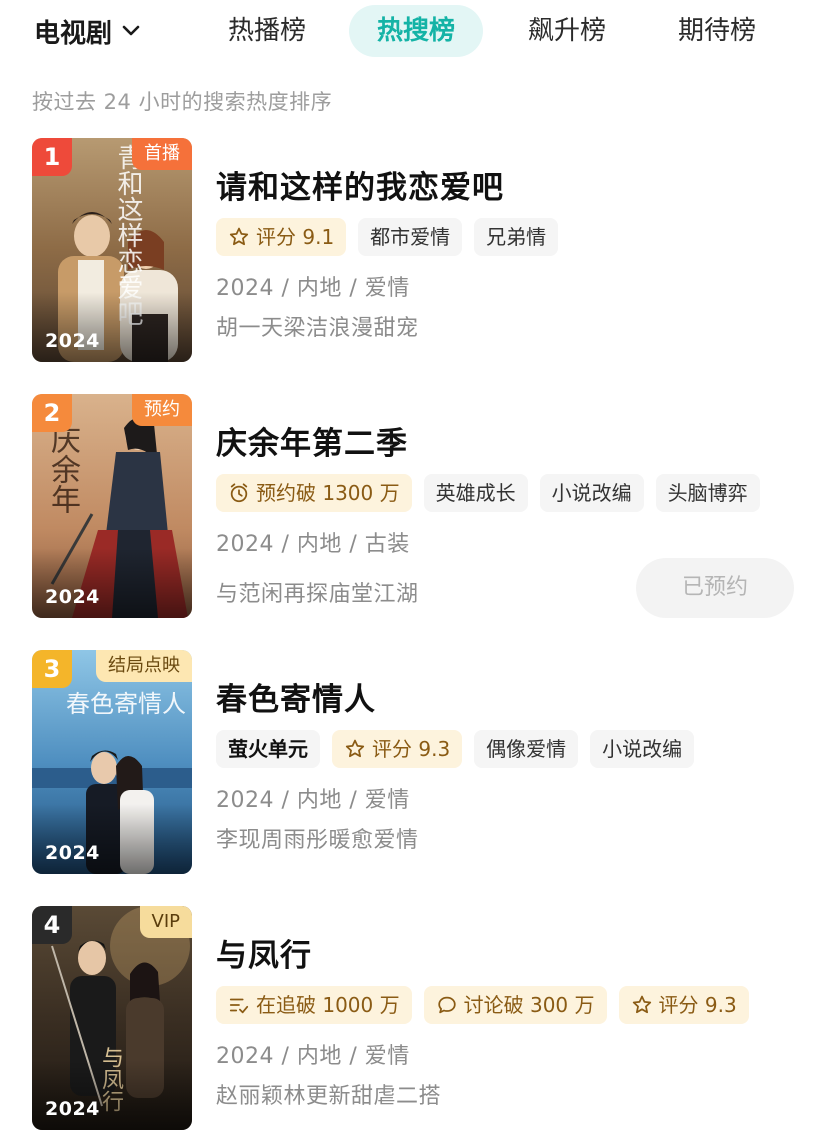 The width and height of the screenshot is (828, 1148). What do you see at coordinates (317, 840) in the screenshot?
I see `show-description: 李现周雨彤暖愈爱情` at bounding box center [317, 840].